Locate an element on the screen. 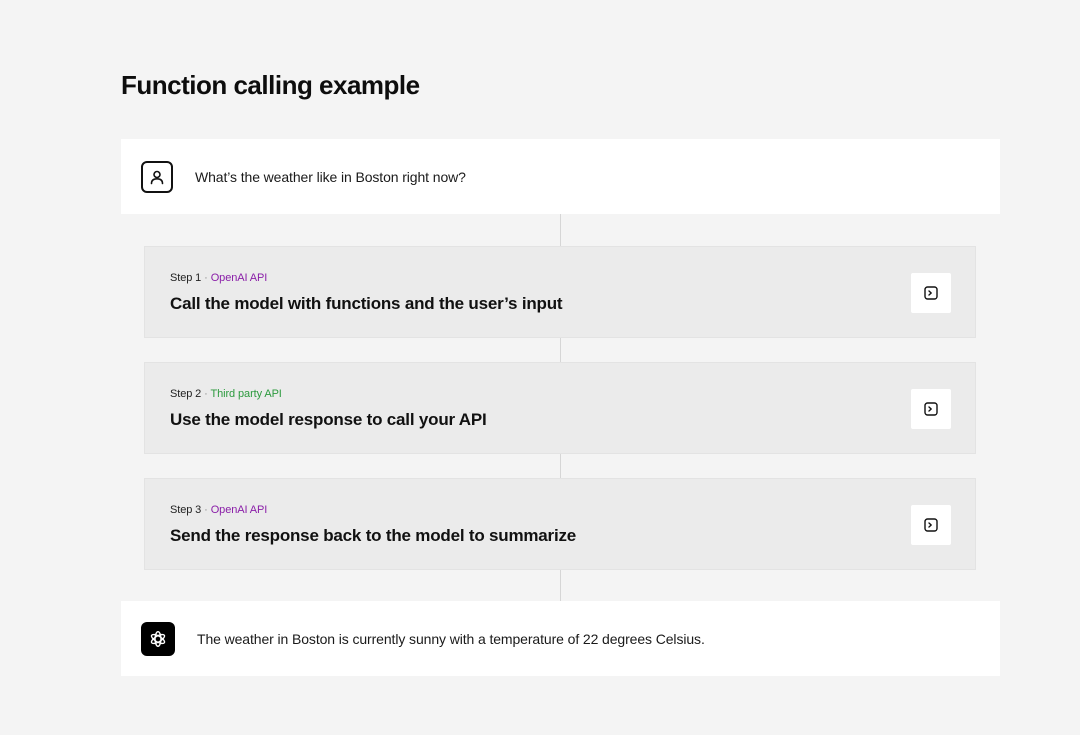 Image resolution: width=1080 pixels, height=735 pixels. user-icon is located at coordinates (157, 176).